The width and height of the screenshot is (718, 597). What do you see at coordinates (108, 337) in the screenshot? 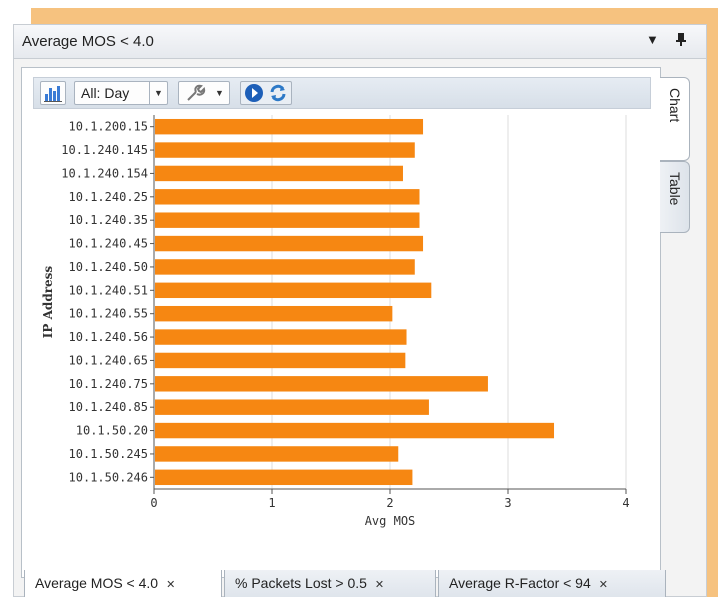
I see `y-tick-label: 10.1.240.56` at bounding box center [108, 337].